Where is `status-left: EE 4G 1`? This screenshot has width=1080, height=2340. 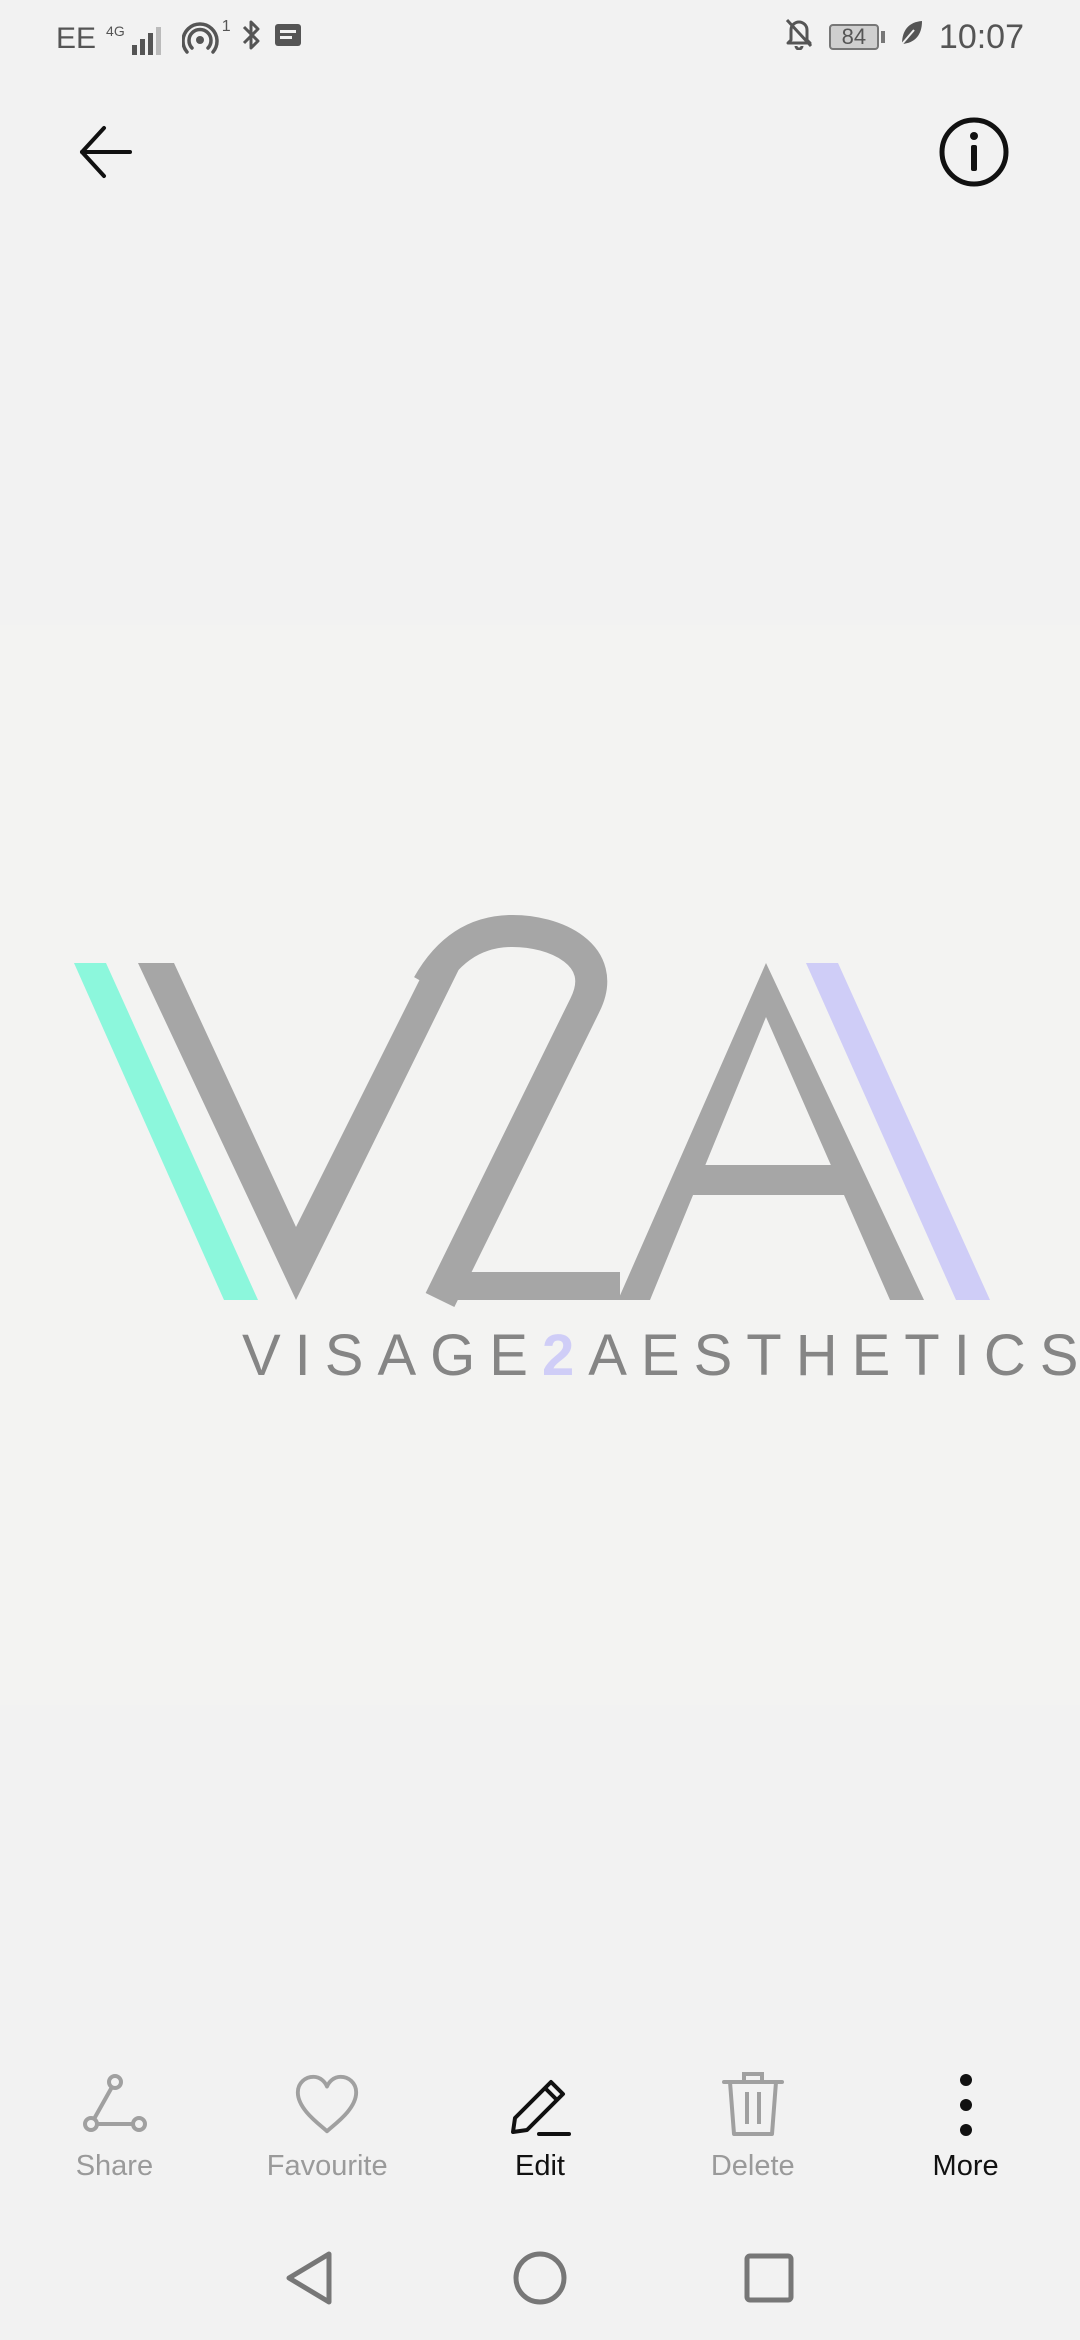 status-left: EE 4G 1 is located at coordinates (179, 39).